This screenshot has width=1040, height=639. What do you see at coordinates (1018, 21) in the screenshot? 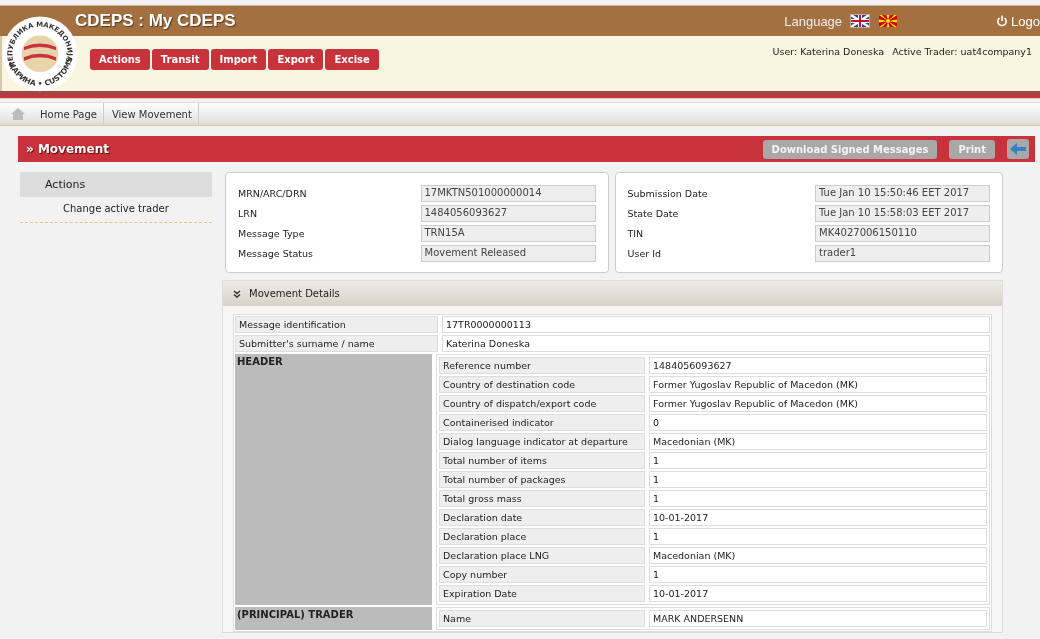
I see `logout-link: Logo` at bounding box center [1018, 21].